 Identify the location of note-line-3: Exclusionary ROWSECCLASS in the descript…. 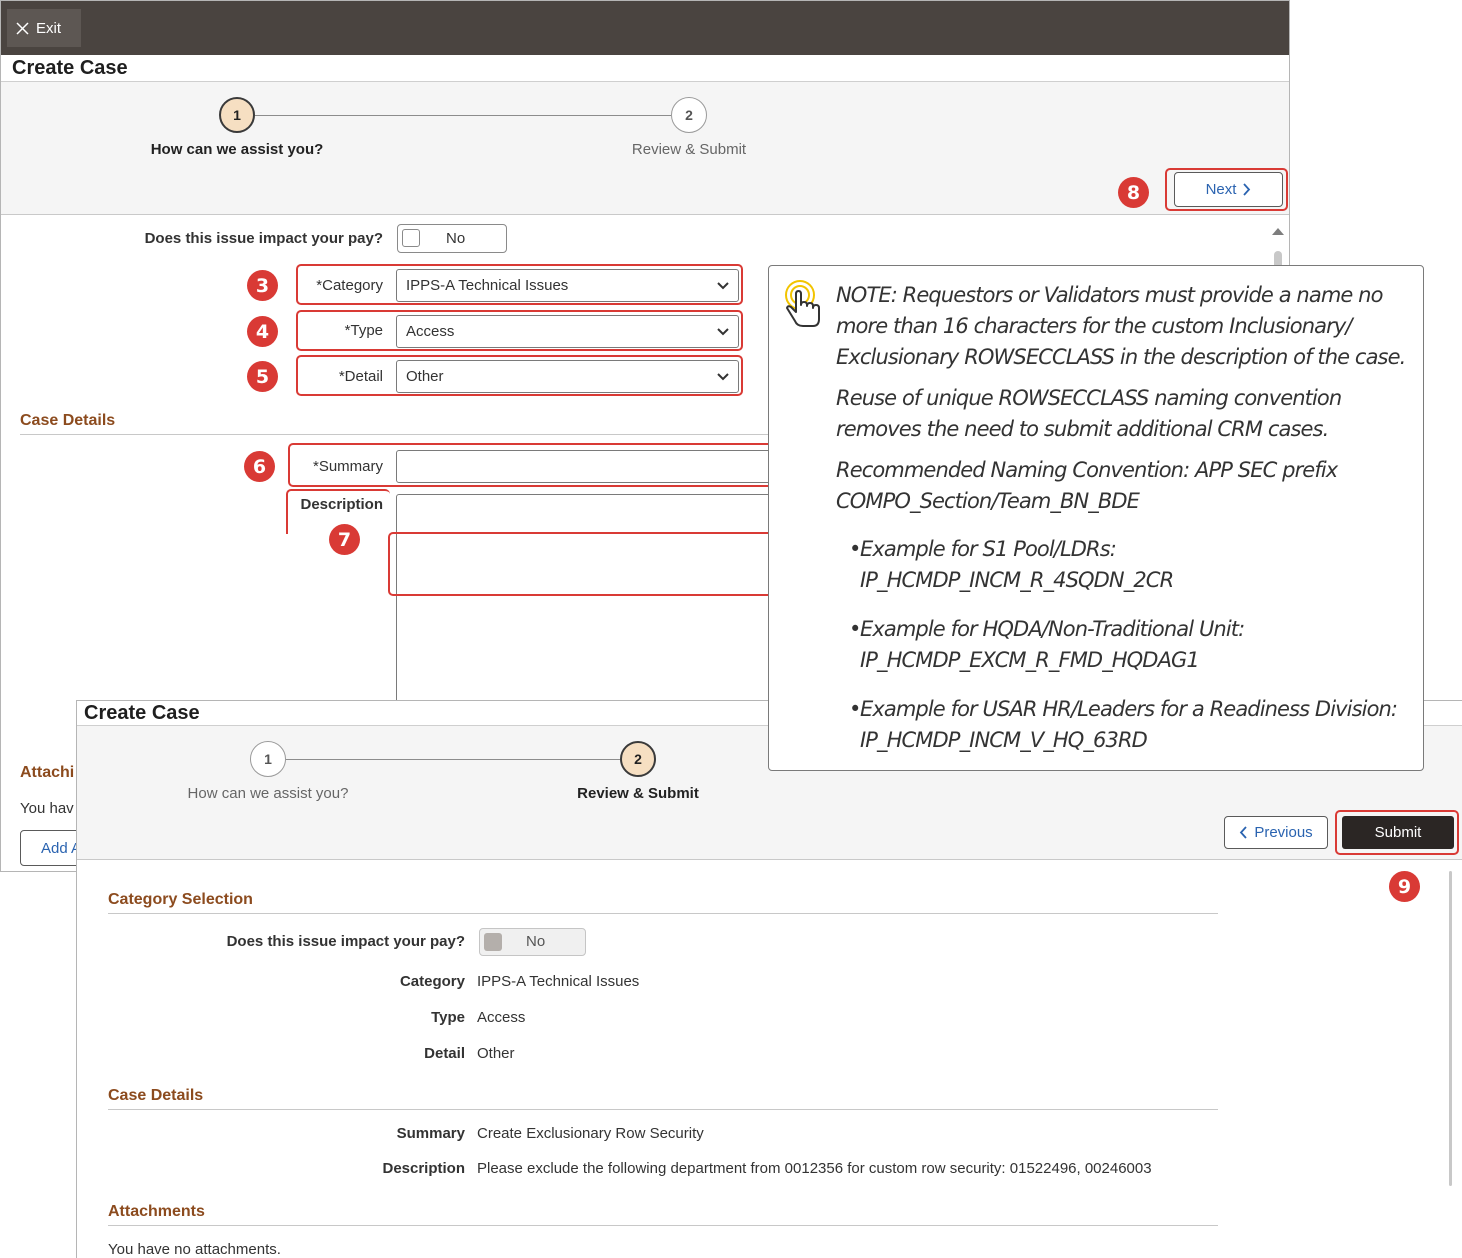
(1121, 357).